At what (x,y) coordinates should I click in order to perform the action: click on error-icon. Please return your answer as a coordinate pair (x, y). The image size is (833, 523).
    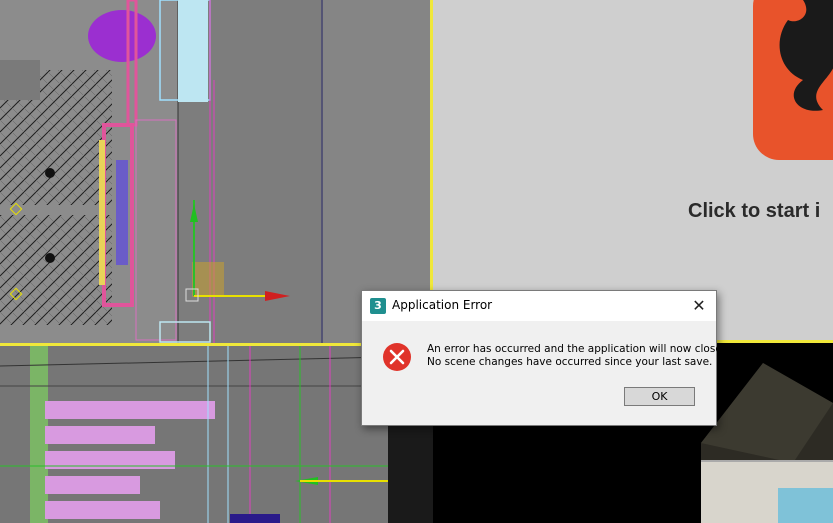
    Looking at the image, I should click on (397, 357).